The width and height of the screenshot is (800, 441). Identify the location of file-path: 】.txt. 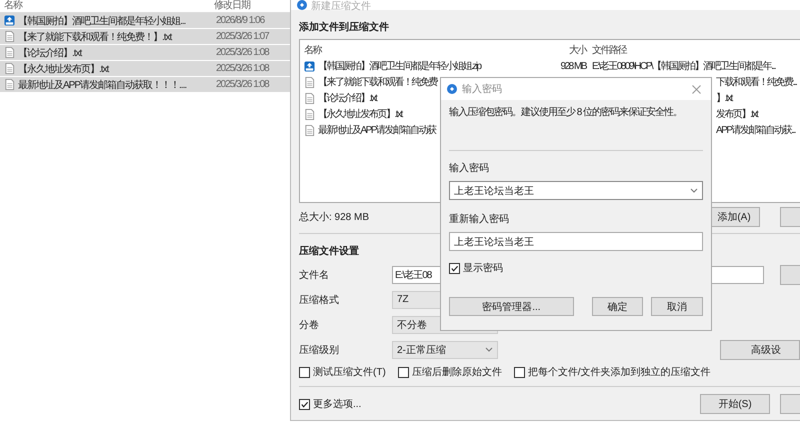
(725, 98).